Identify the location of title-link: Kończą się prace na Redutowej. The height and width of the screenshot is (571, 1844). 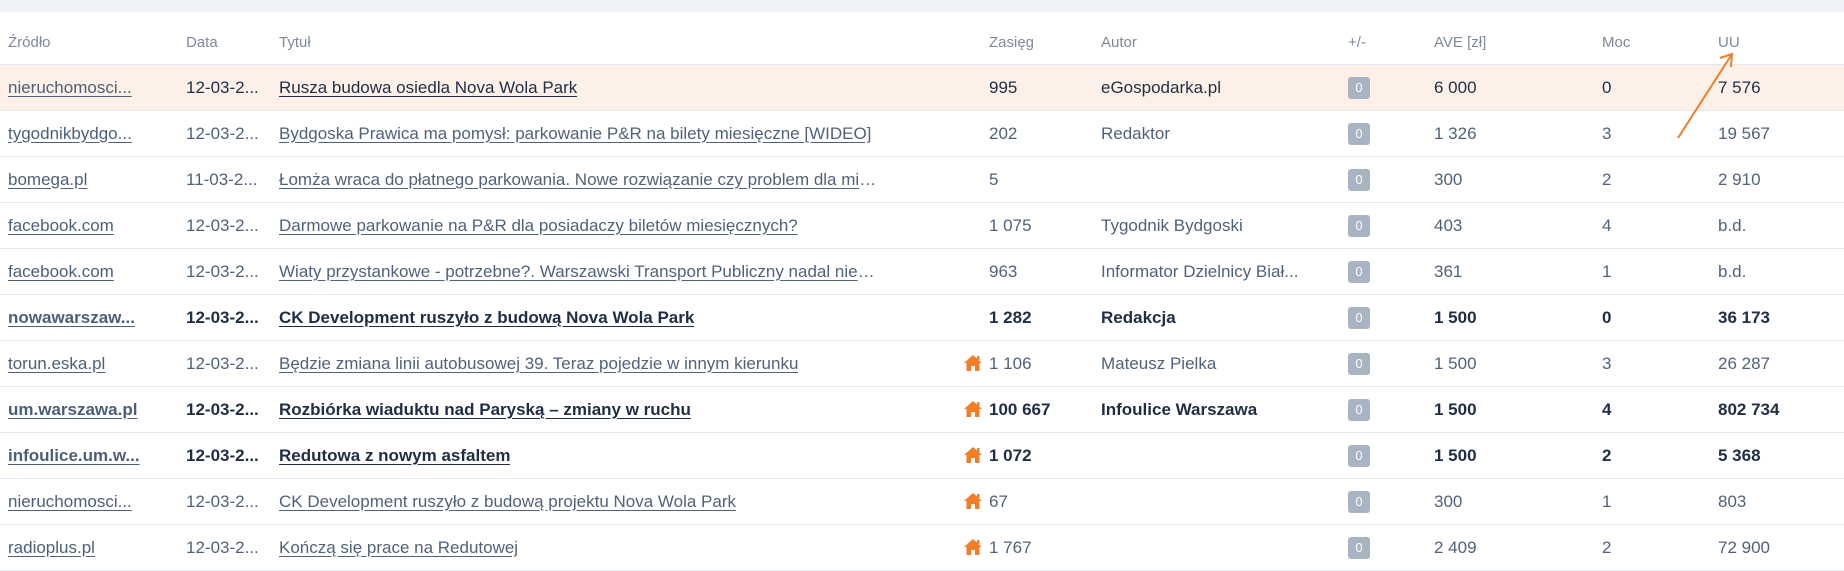
(398, 548).